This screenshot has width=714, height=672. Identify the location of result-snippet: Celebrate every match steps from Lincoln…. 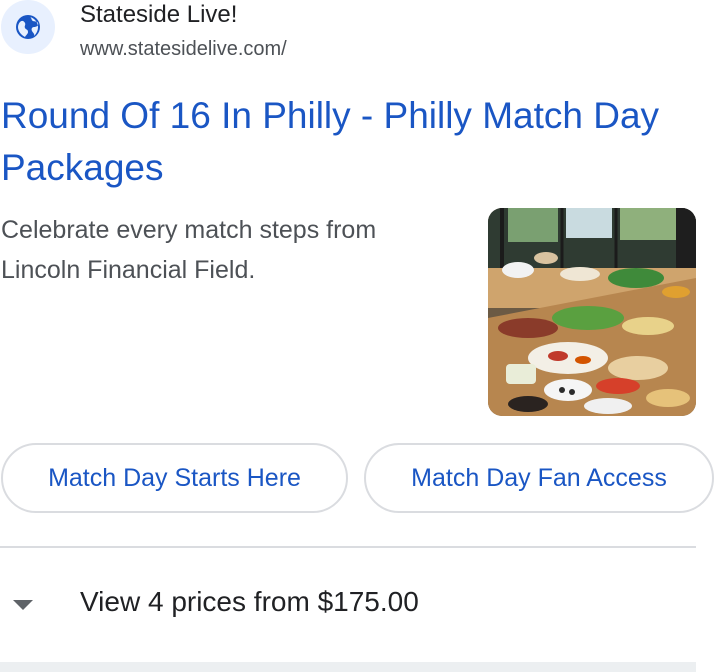
(189, 250).